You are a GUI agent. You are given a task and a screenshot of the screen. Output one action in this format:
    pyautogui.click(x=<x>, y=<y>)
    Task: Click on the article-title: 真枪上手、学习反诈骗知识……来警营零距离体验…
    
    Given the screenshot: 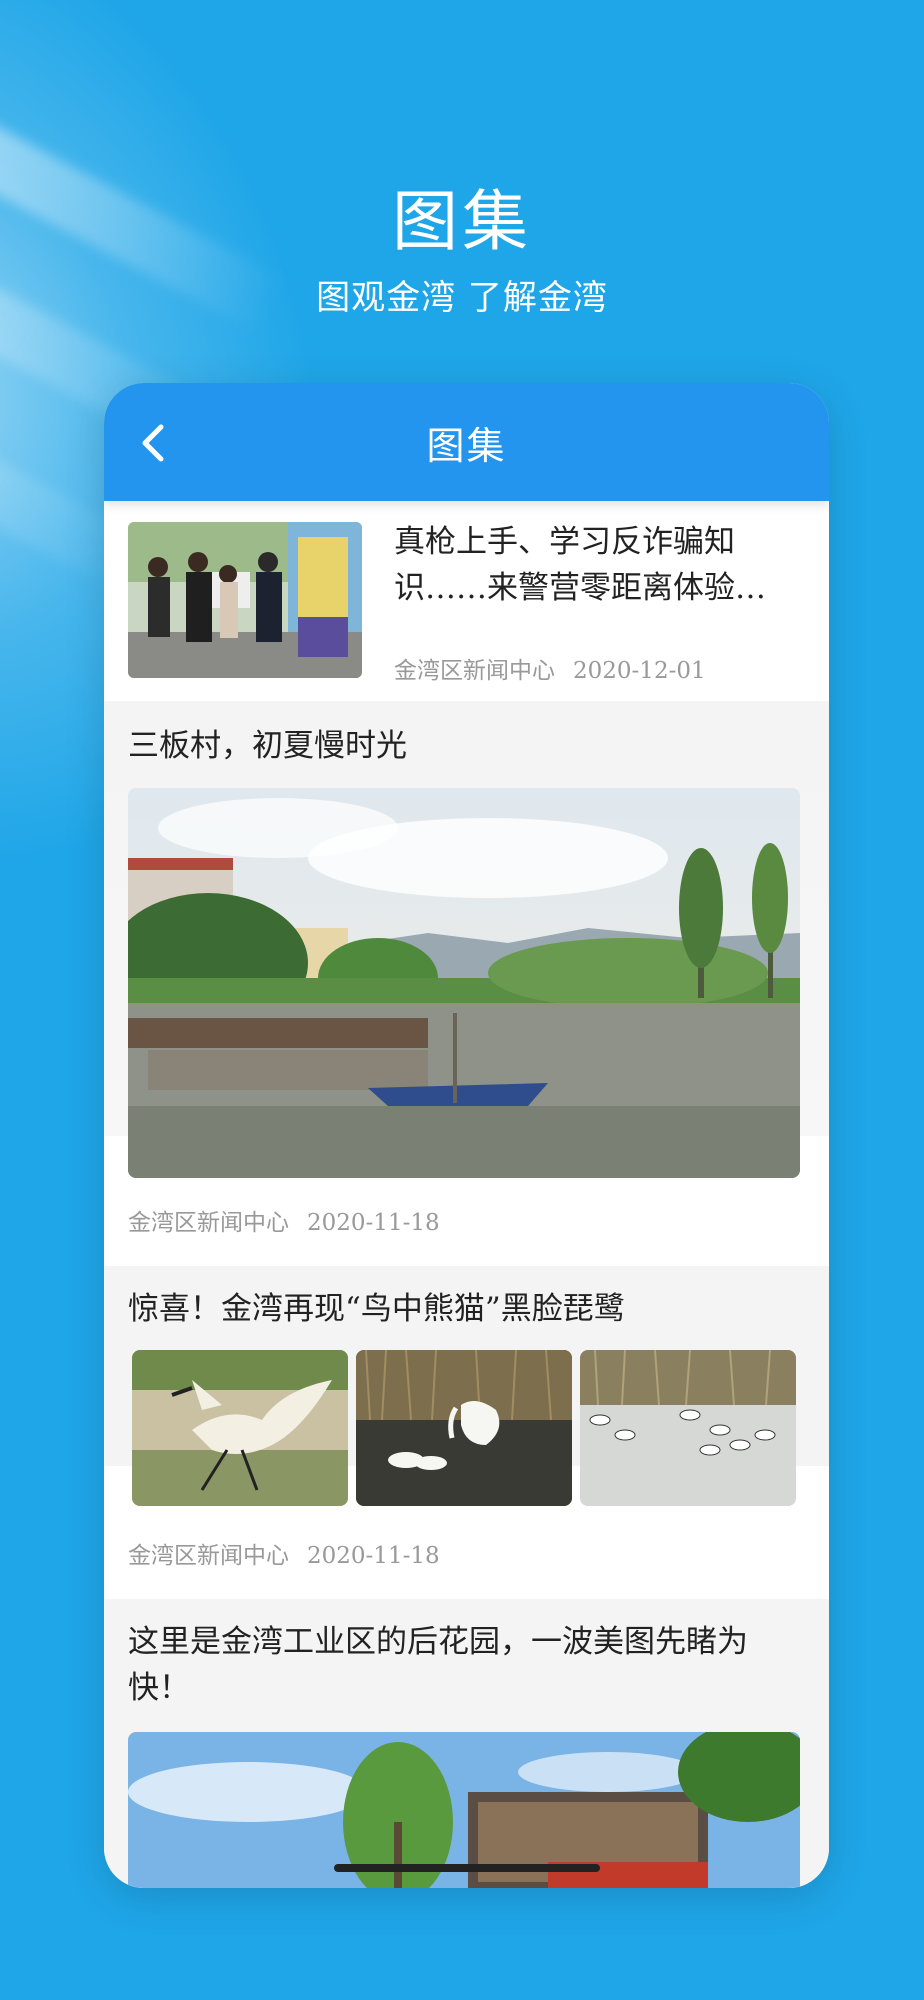 What is the action you would take?
    pyautogui.click(x=580, y=565)
    